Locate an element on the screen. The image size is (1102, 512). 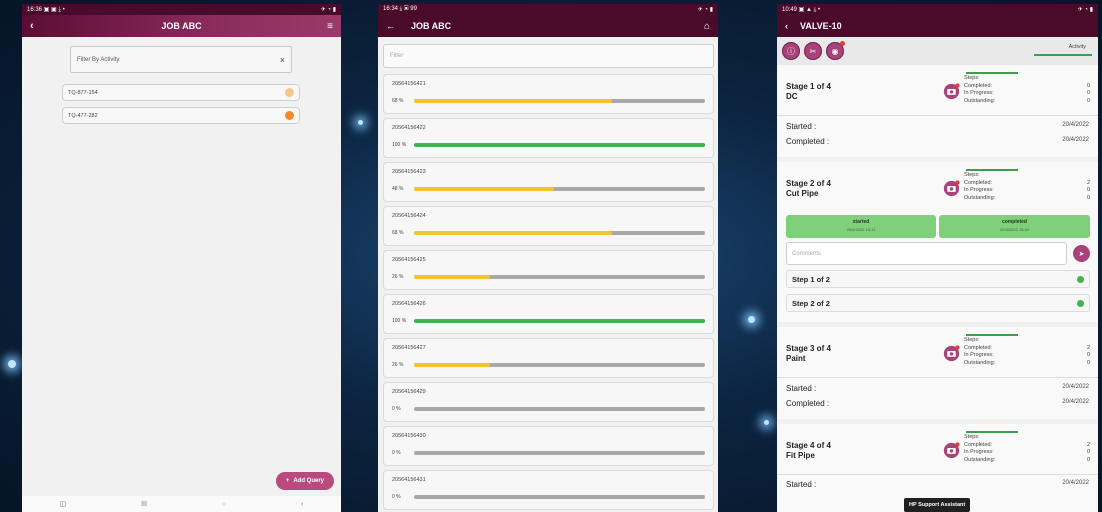
table-row: 20564156423 48 % is located at coordinates (548, 182).